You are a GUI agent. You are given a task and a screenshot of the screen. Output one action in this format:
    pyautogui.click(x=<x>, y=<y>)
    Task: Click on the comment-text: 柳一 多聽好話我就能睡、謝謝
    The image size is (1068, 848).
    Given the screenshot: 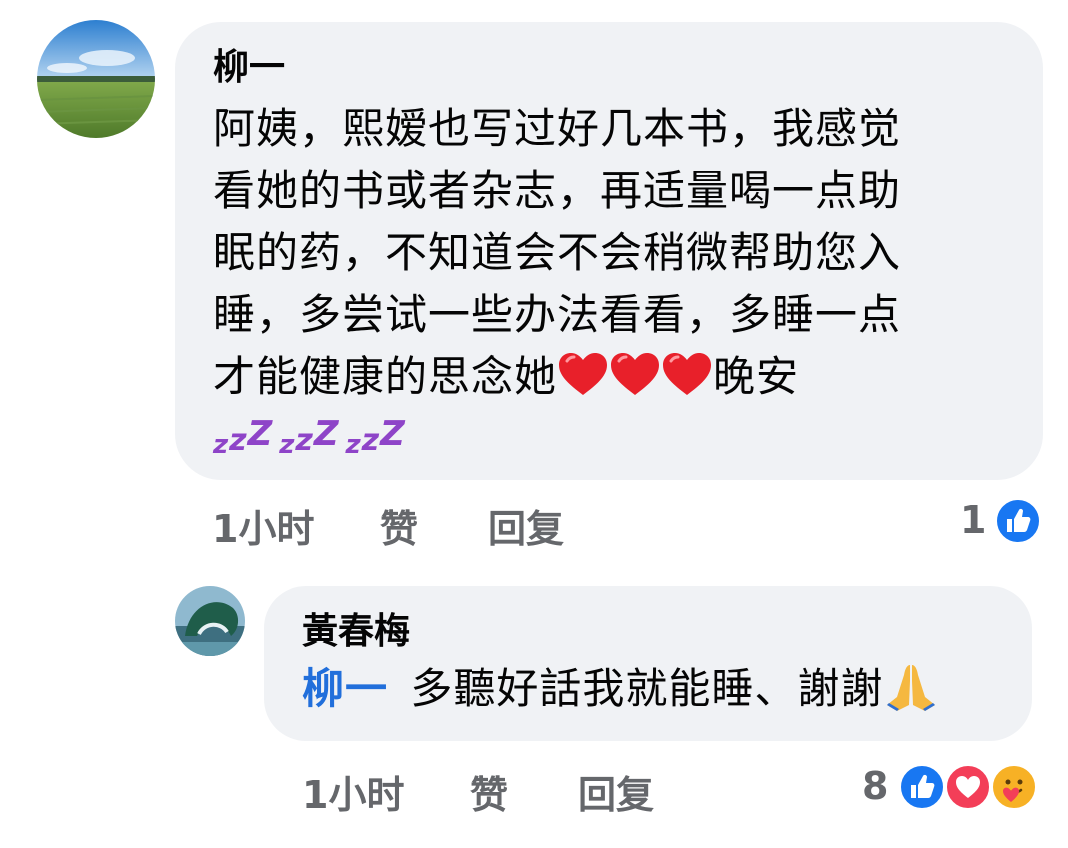 What is the action you would take?
    pyautogui.click(x=648, y=689)
    